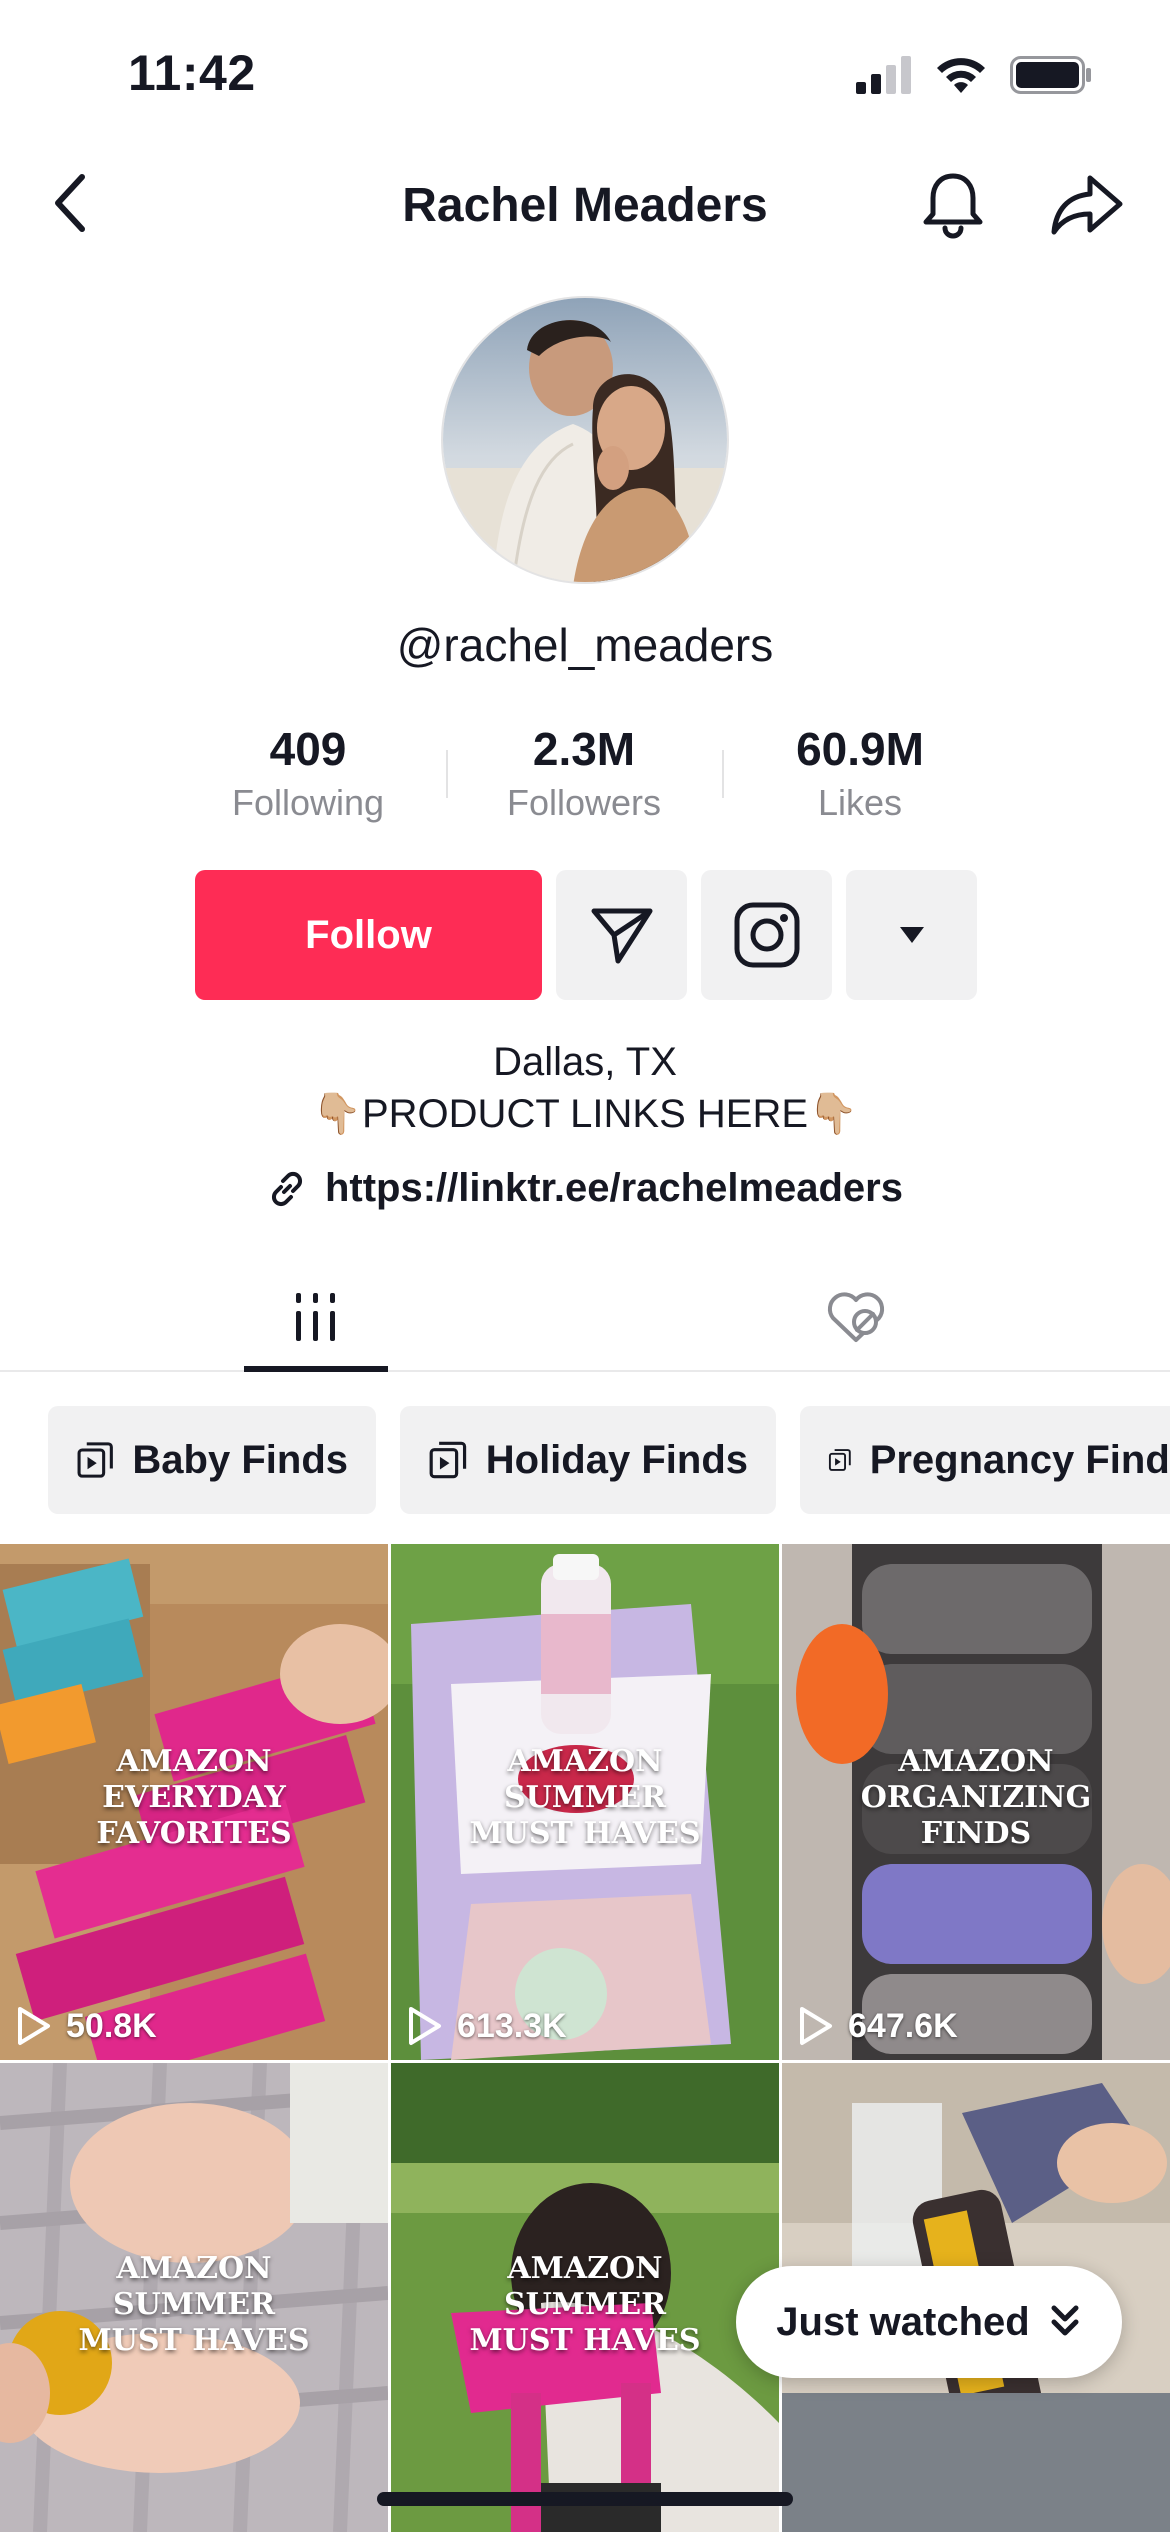 The width and height of the screenshot is (1170, 2532). What do you see at coordinates (903, 2321) in the screenshot?
I see `just-watched-label: Just watched` at bounding box center [903, 2321].